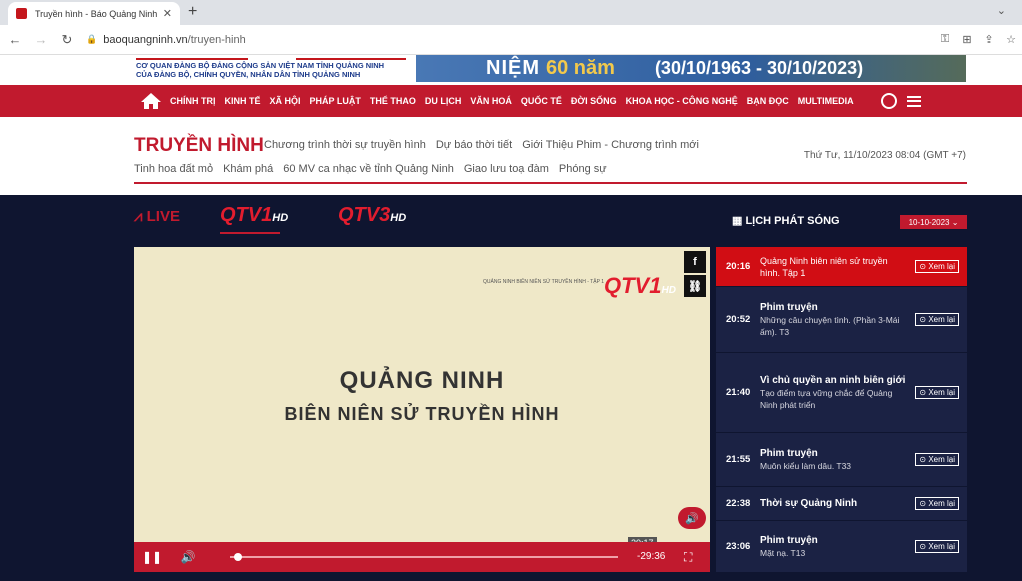 Image resolution: width=1022 pixels, height=581 pixels. What do you see at coordinates (695, 262) in the screenshot?
I see `facebook-share-icon: f` at bounding box center [695, 262].